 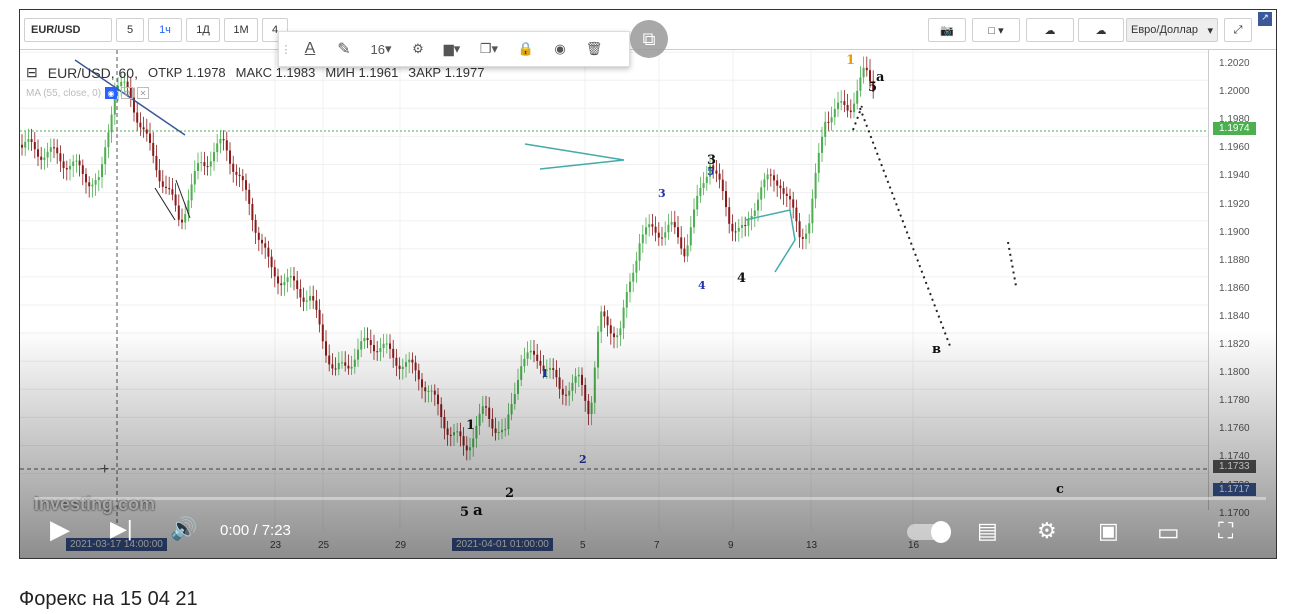 What do you see at coordinates (1238, 30) in the screenshot?
I see `fullscreen-chart-button: ⤢` at bounding box center [1238, 30].